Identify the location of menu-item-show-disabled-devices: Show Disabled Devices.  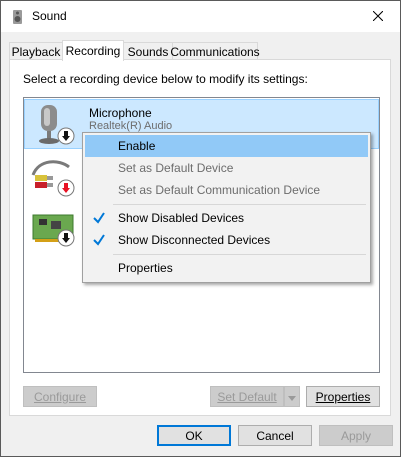
(226, 218).